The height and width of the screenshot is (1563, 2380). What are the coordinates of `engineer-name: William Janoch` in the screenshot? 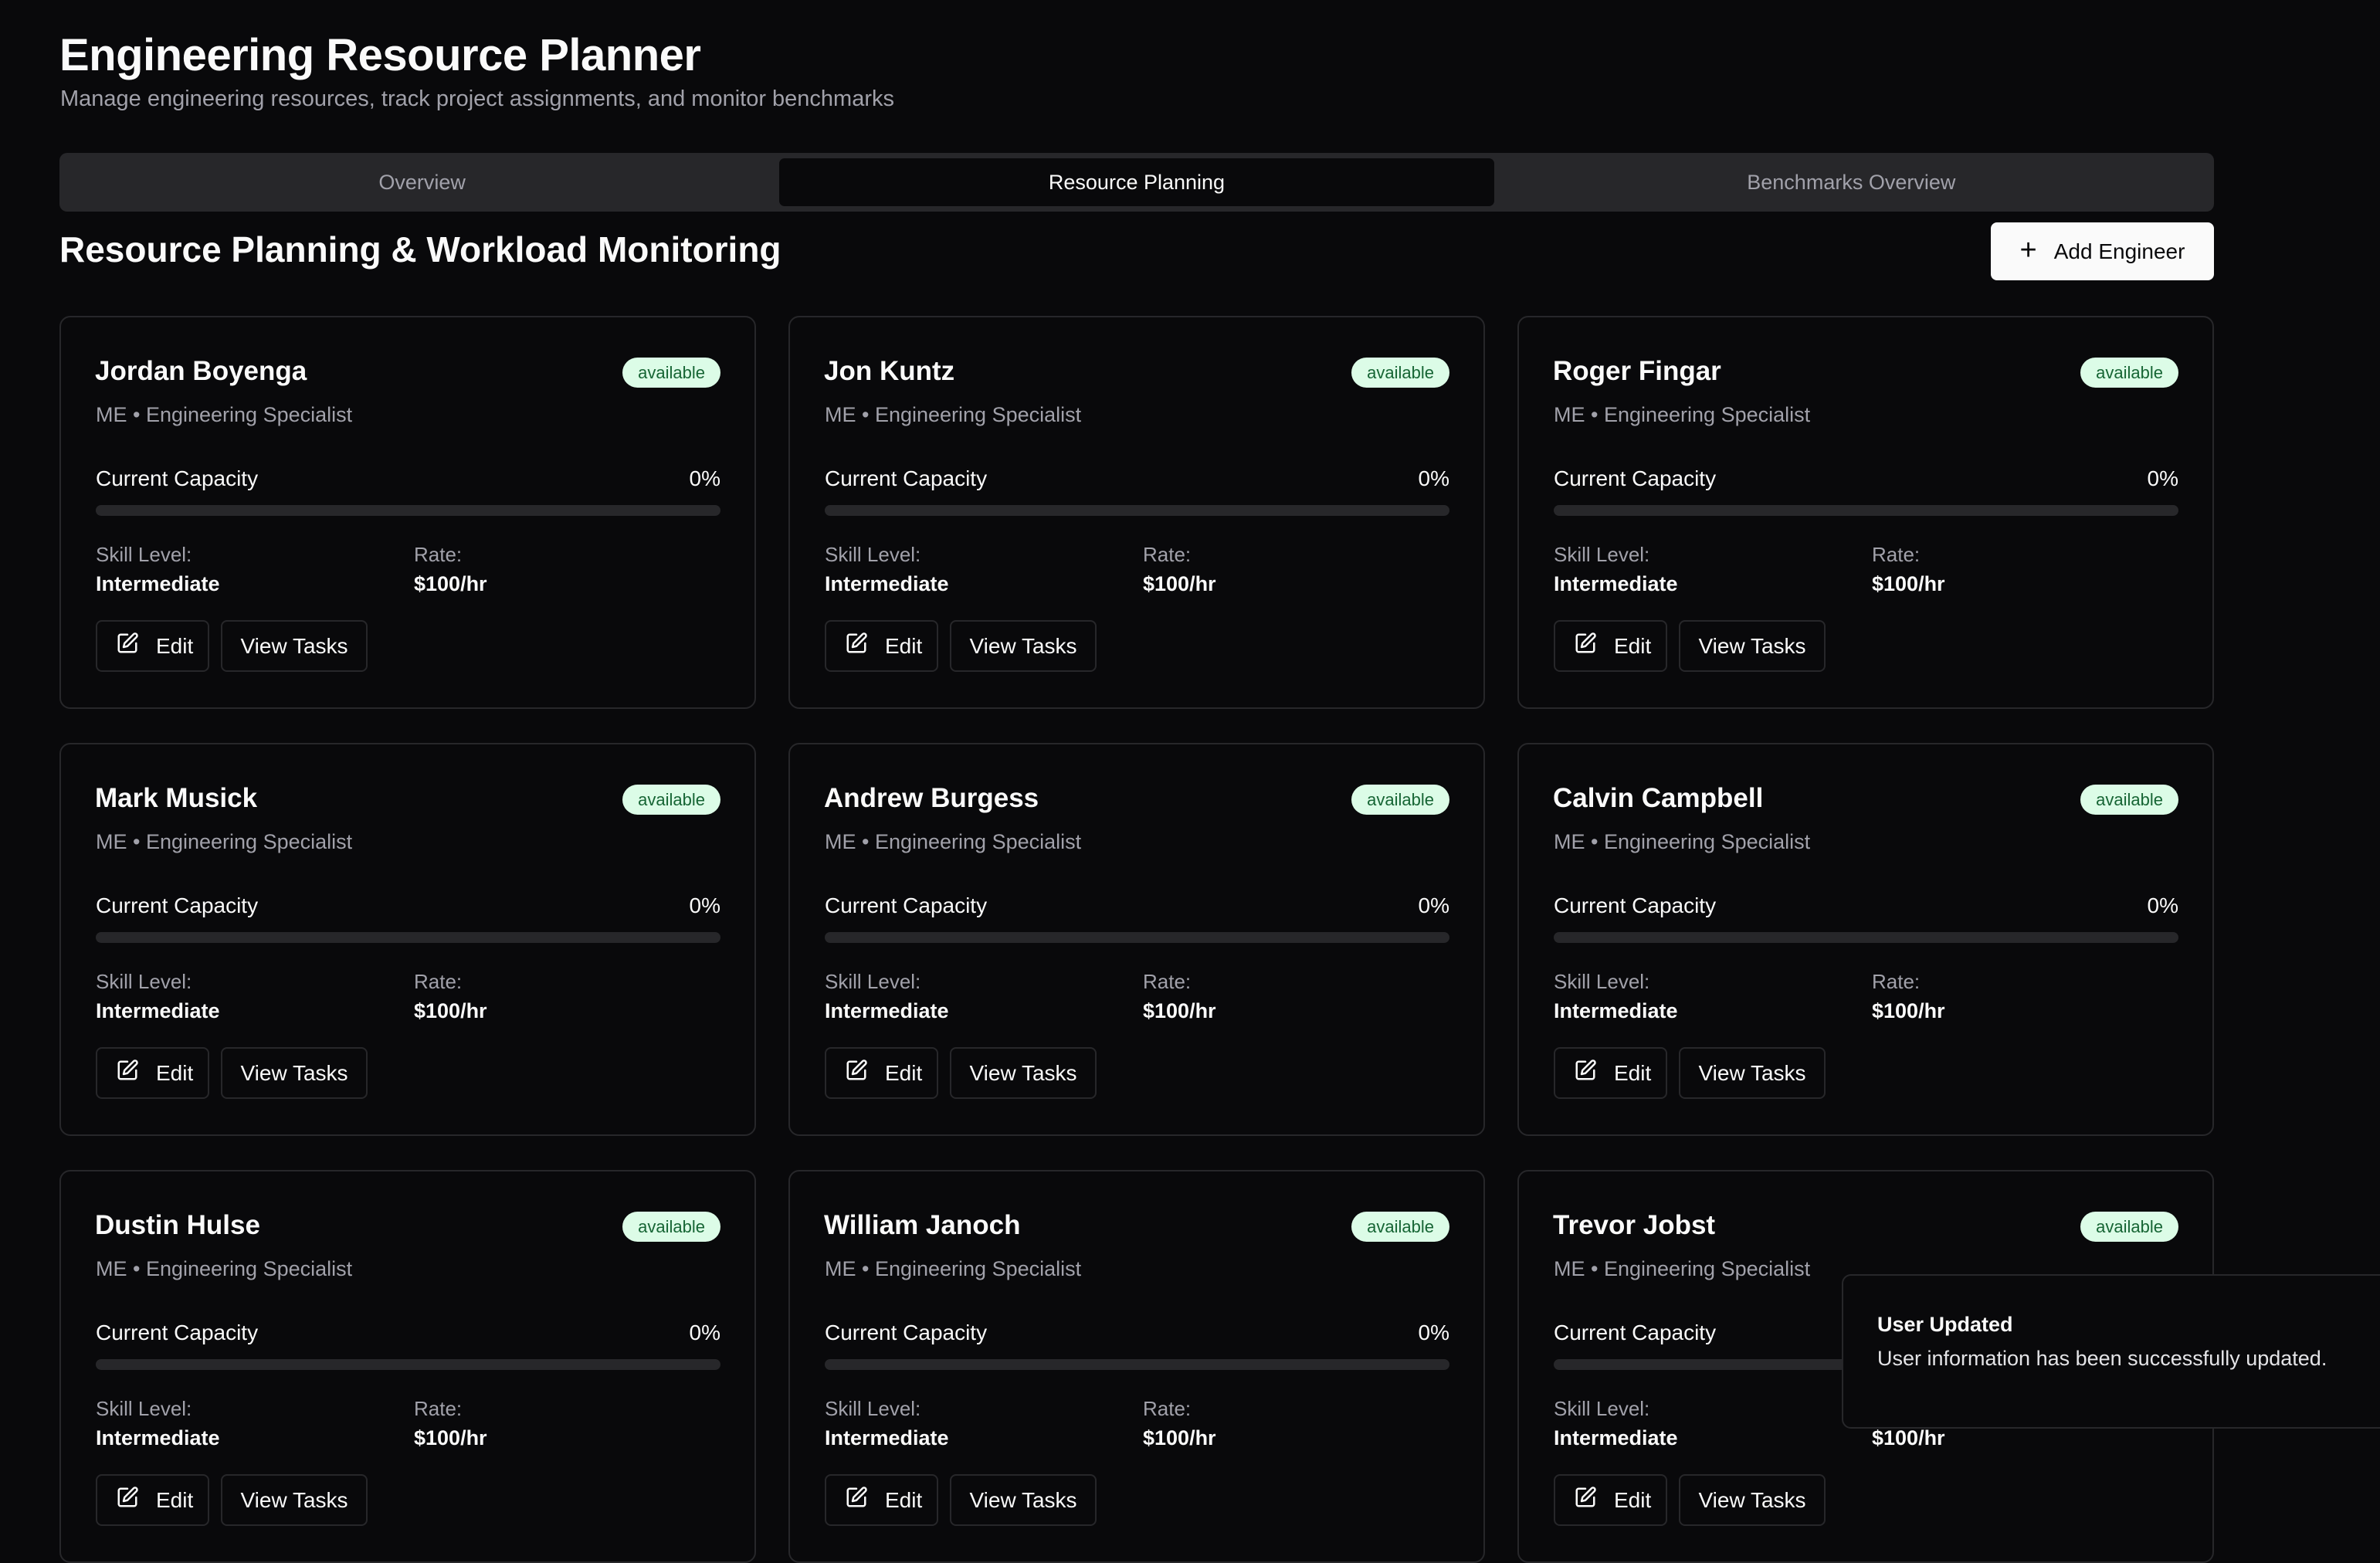 It's located at (922, 1225).